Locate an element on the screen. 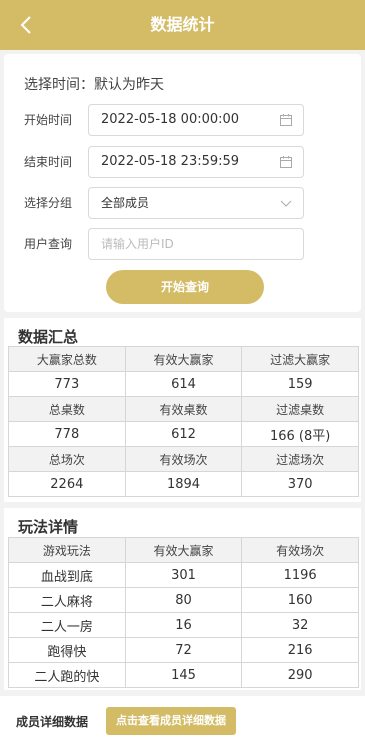 This screenshot has height=746, width=365. group-select: 全部成员 is located at coordinates (196, 203).